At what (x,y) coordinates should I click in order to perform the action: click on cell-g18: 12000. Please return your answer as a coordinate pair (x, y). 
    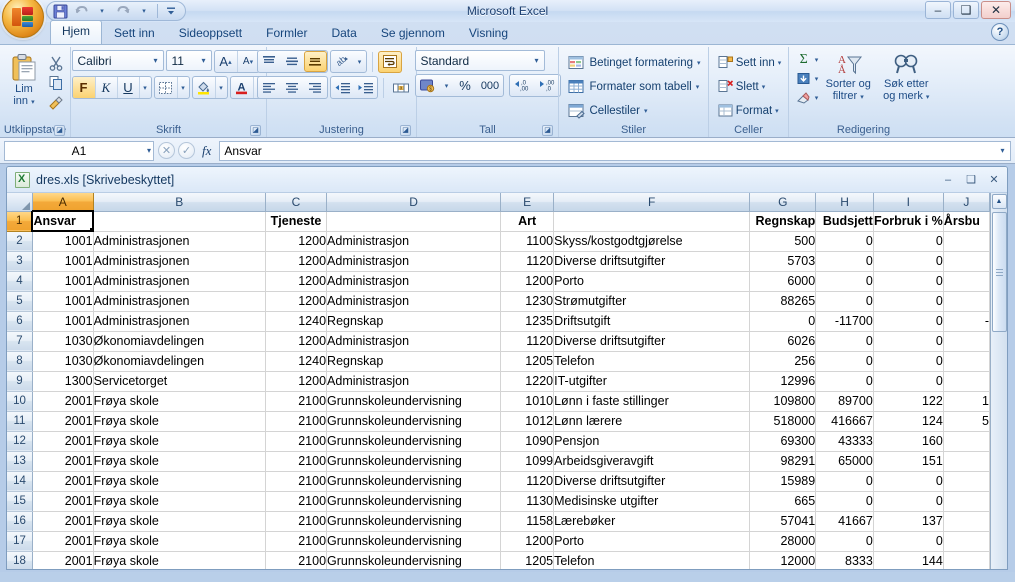
    Looking at the image, I should click on (783, 560).